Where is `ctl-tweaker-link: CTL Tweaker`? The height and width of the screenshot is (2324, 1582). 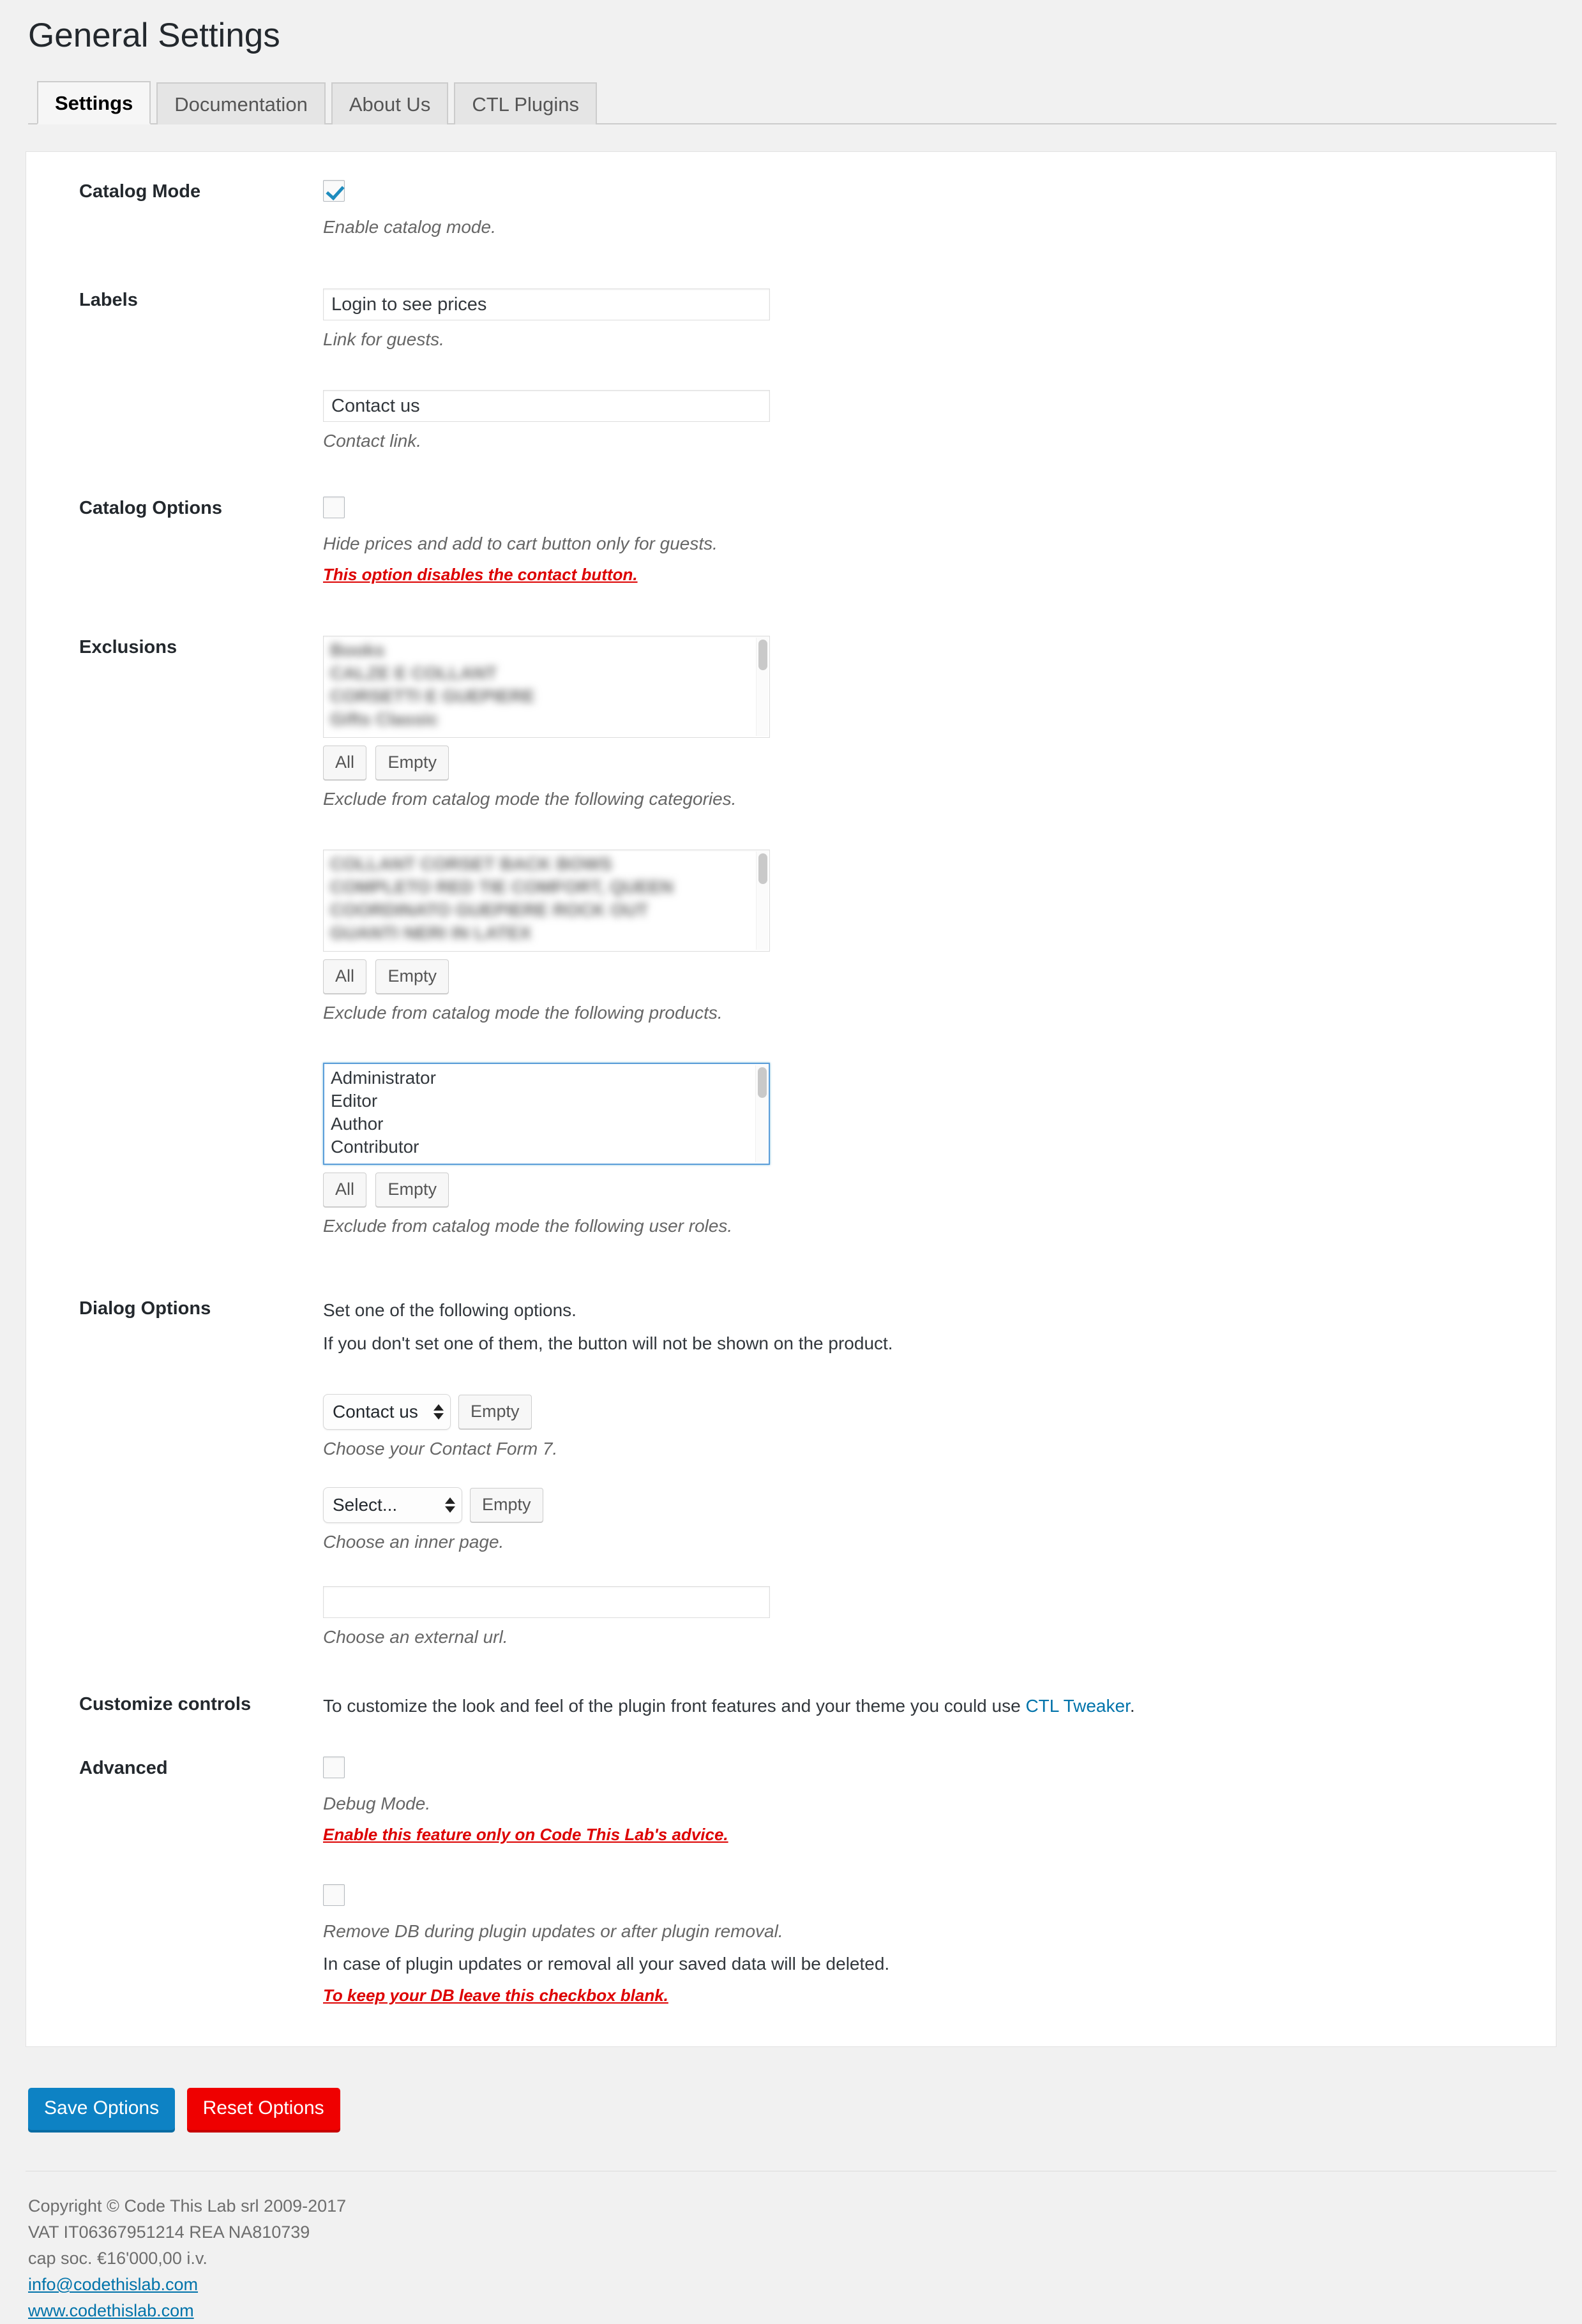 ctl-tweaker-link: CTL Tweaker is located at coordinates (1077, 1706).